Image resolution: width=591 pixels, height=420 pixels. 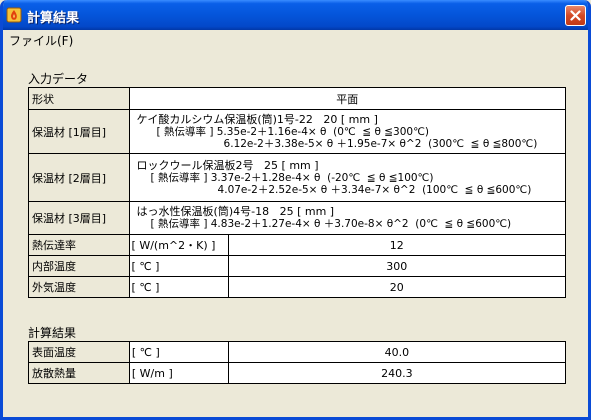 I want to click on result-table: 表面温度 [ ℃ ] 40.0 放散熱量 [ W/m ] 240.3, so click(x=297, y=362).